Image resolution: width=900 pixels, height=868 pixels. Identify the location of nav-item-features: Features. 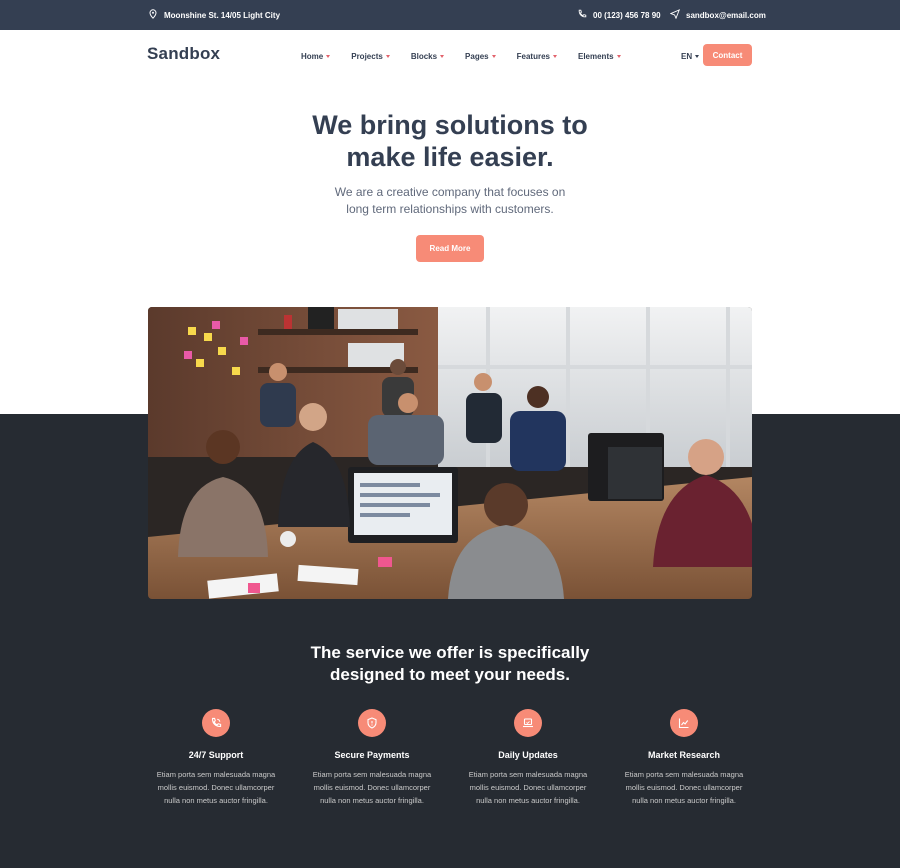
(537, 56).